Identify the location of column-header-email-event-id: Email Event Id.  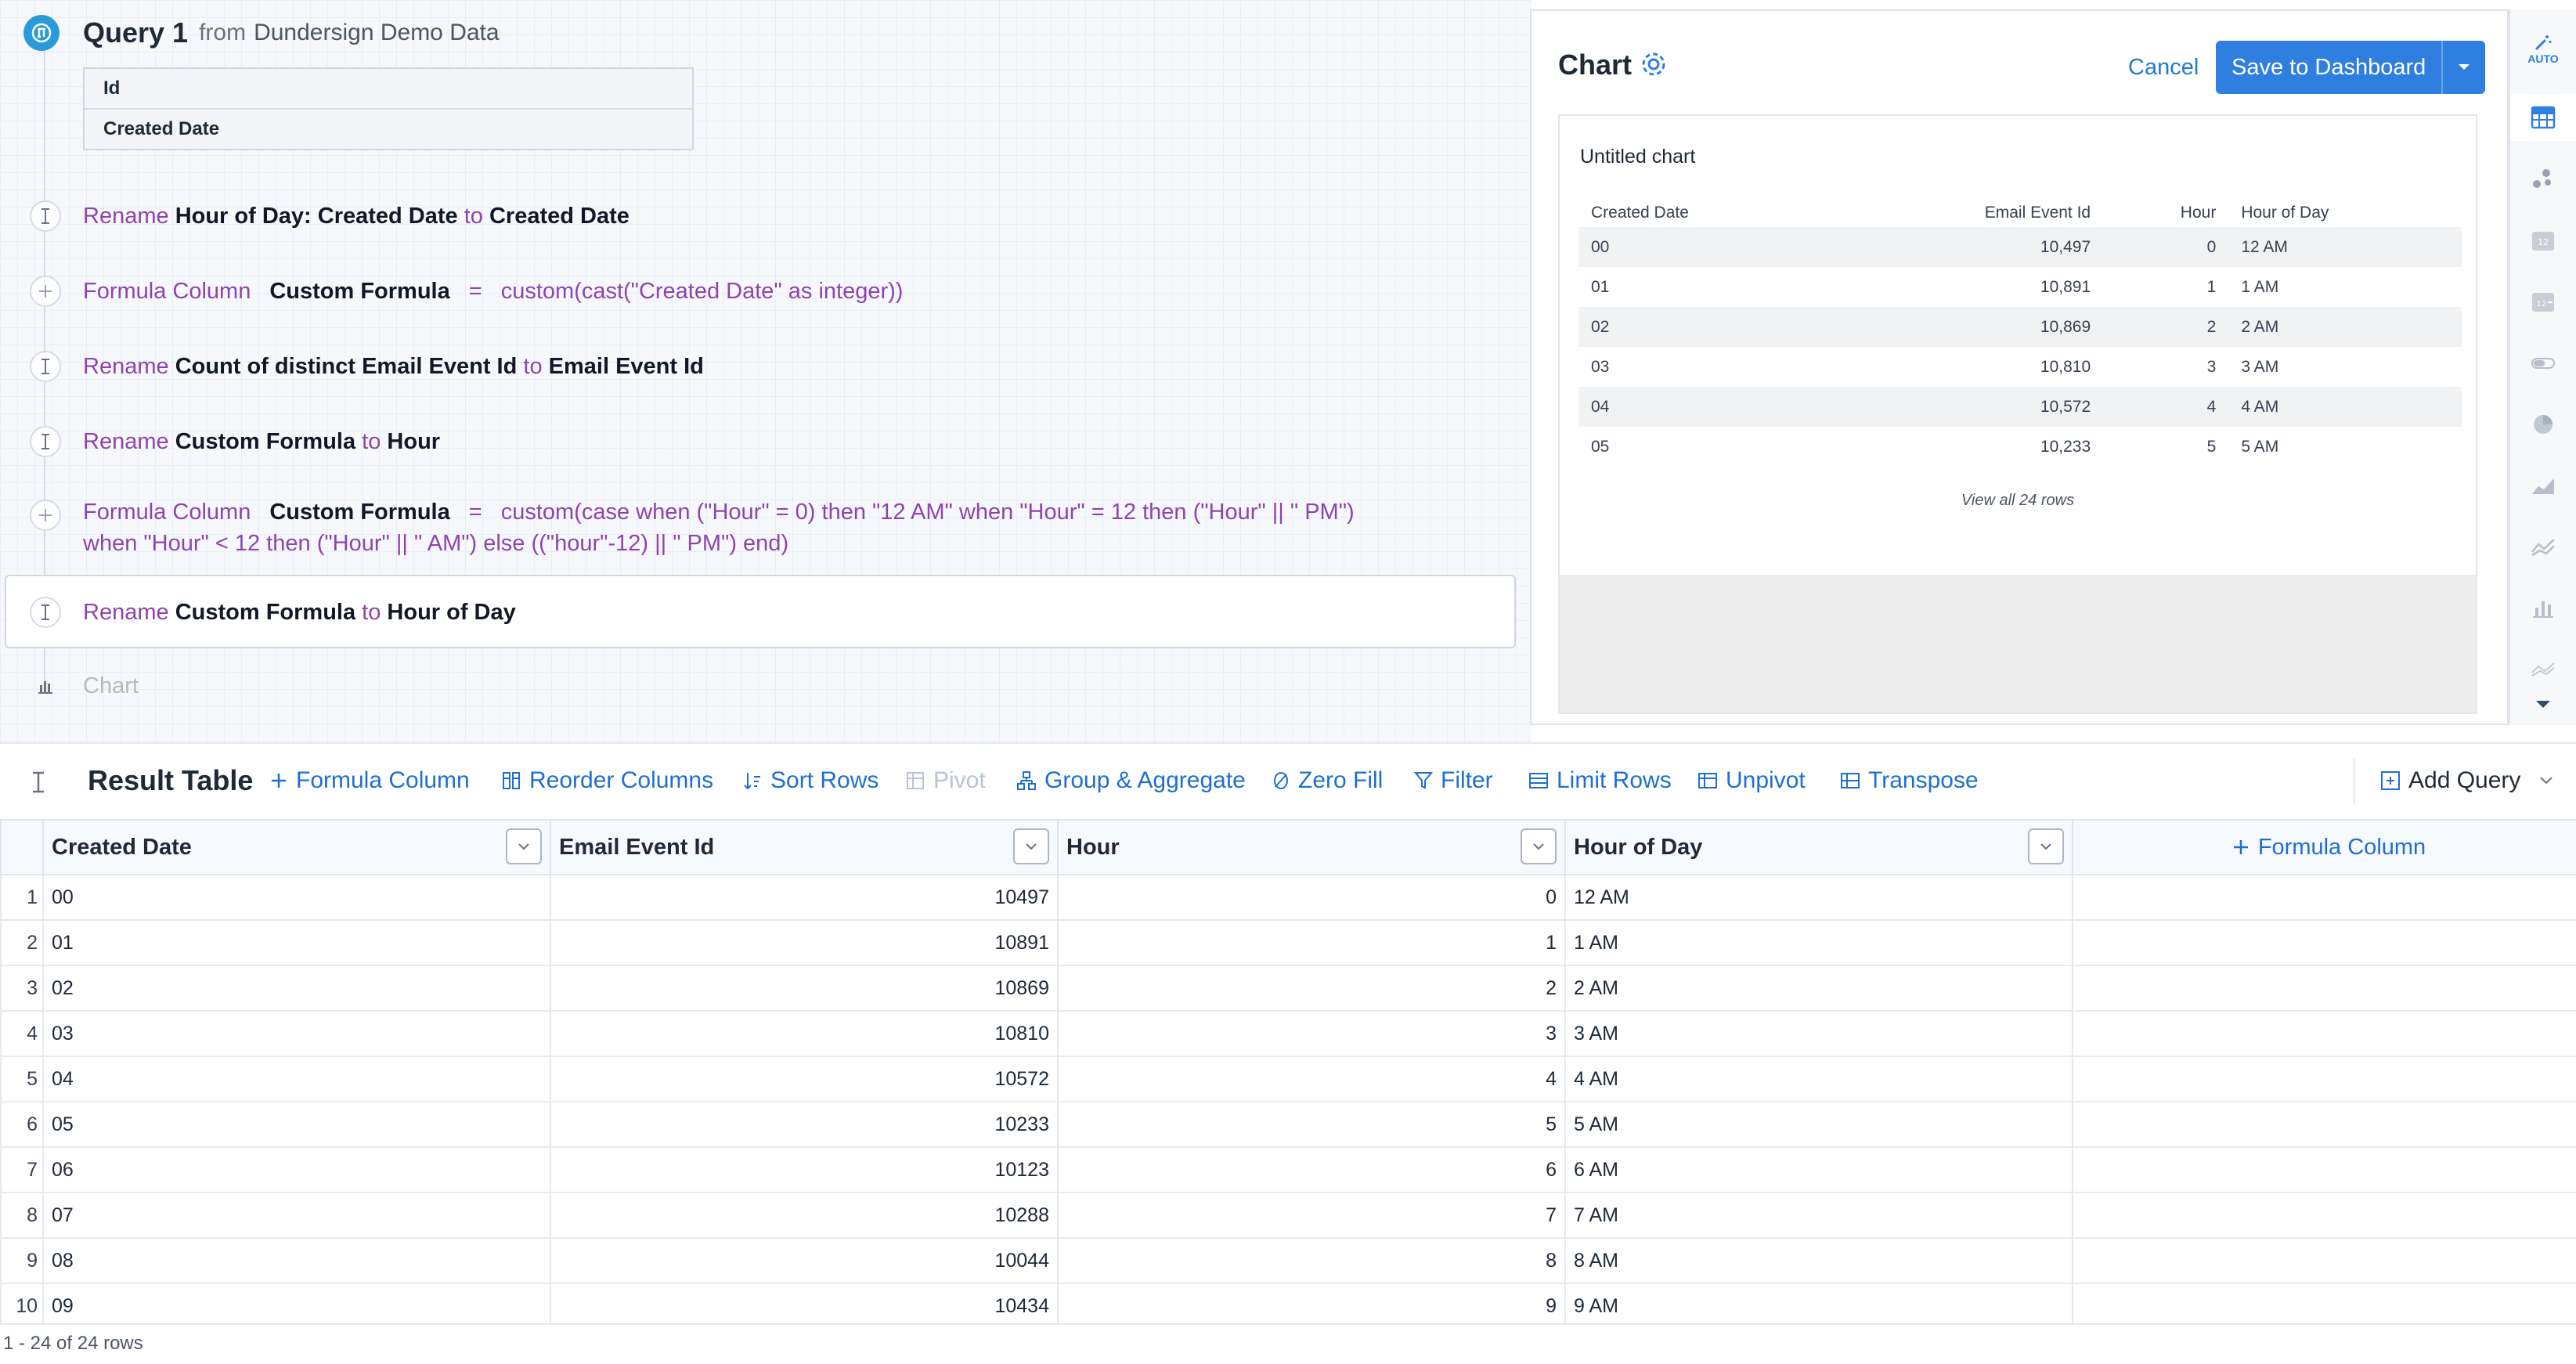
(804, 847).